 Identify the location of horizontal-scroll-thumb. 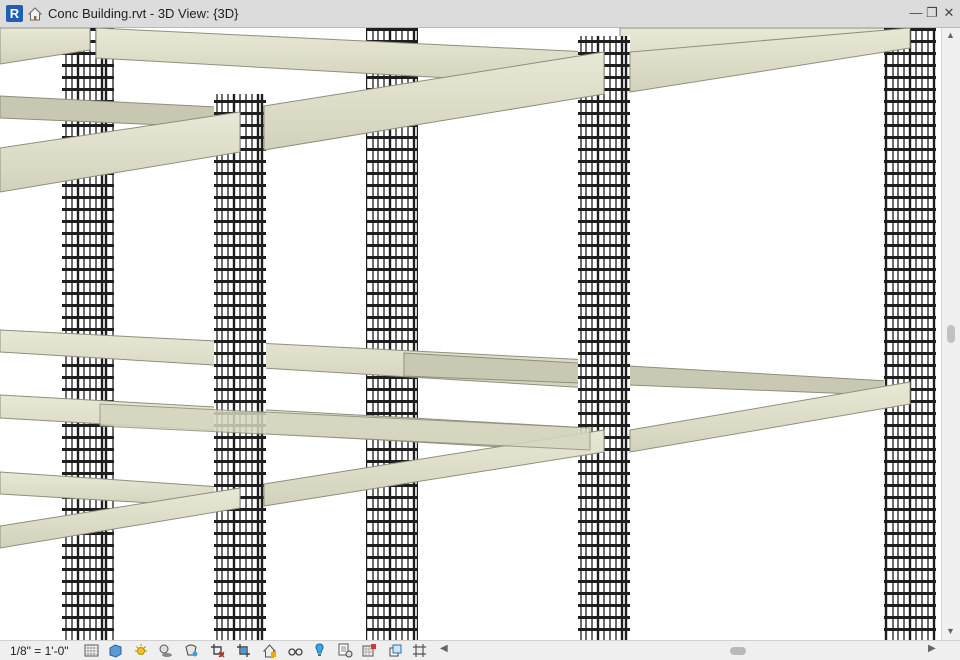
(738, 651).